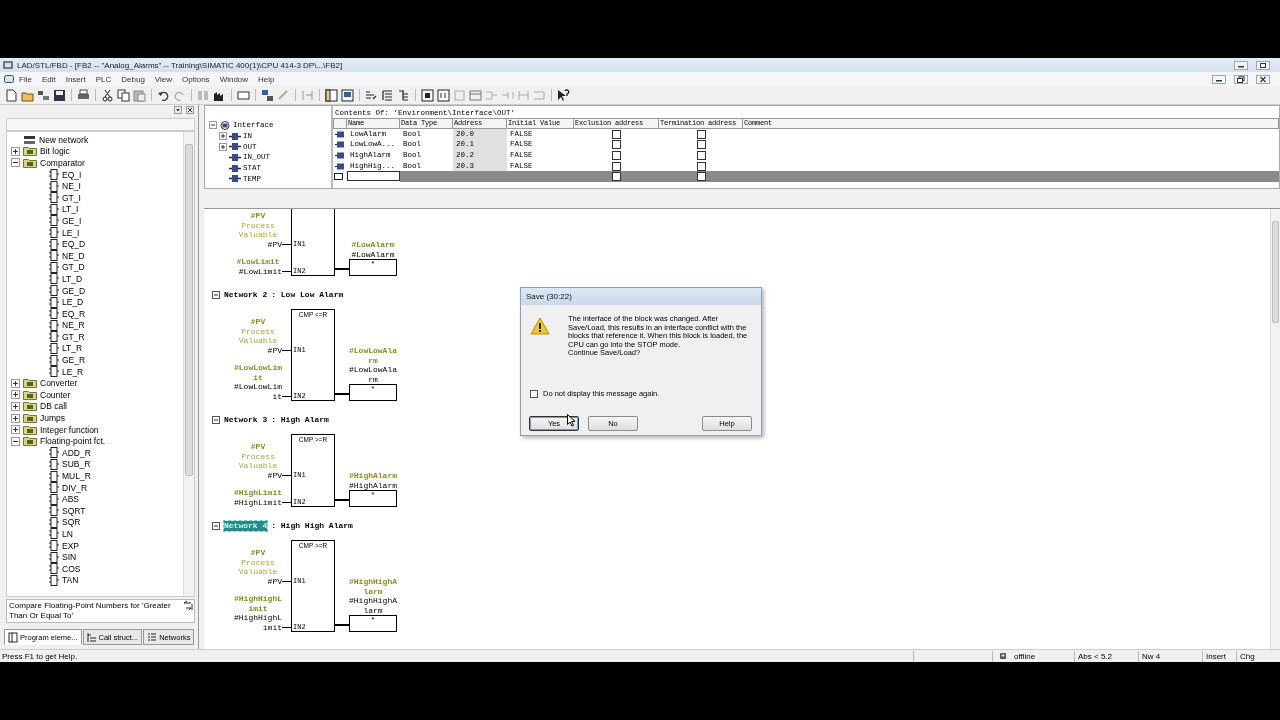 The width and height of the screenshot is (1280, 720). What do you see at coordinates (59, 95) in the screenshot?
I see `save-icon` at bounding box center [59, 95].